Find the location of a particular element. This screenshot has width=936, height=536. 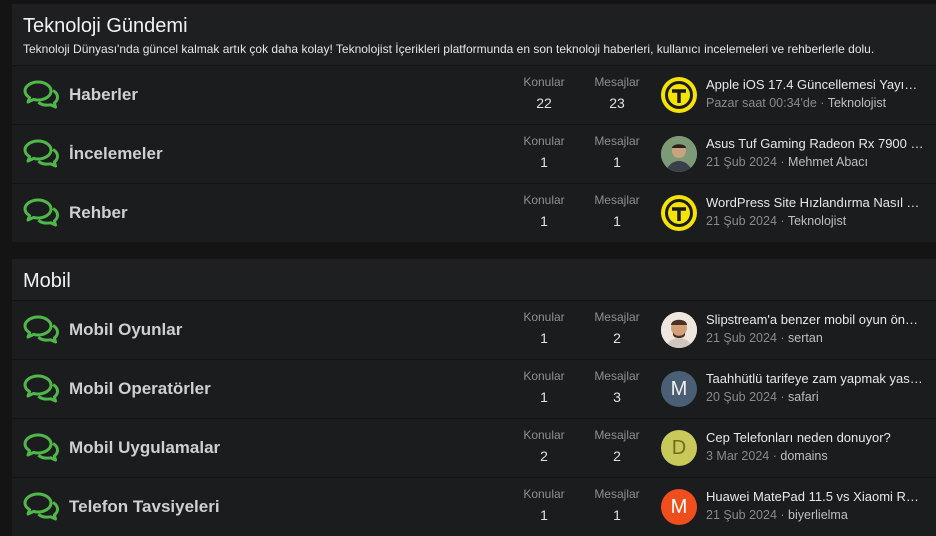

latest-thread-link: Taahhütlü tarifeye zam yapmak yasal mı? is located at coordinates (815, 379).